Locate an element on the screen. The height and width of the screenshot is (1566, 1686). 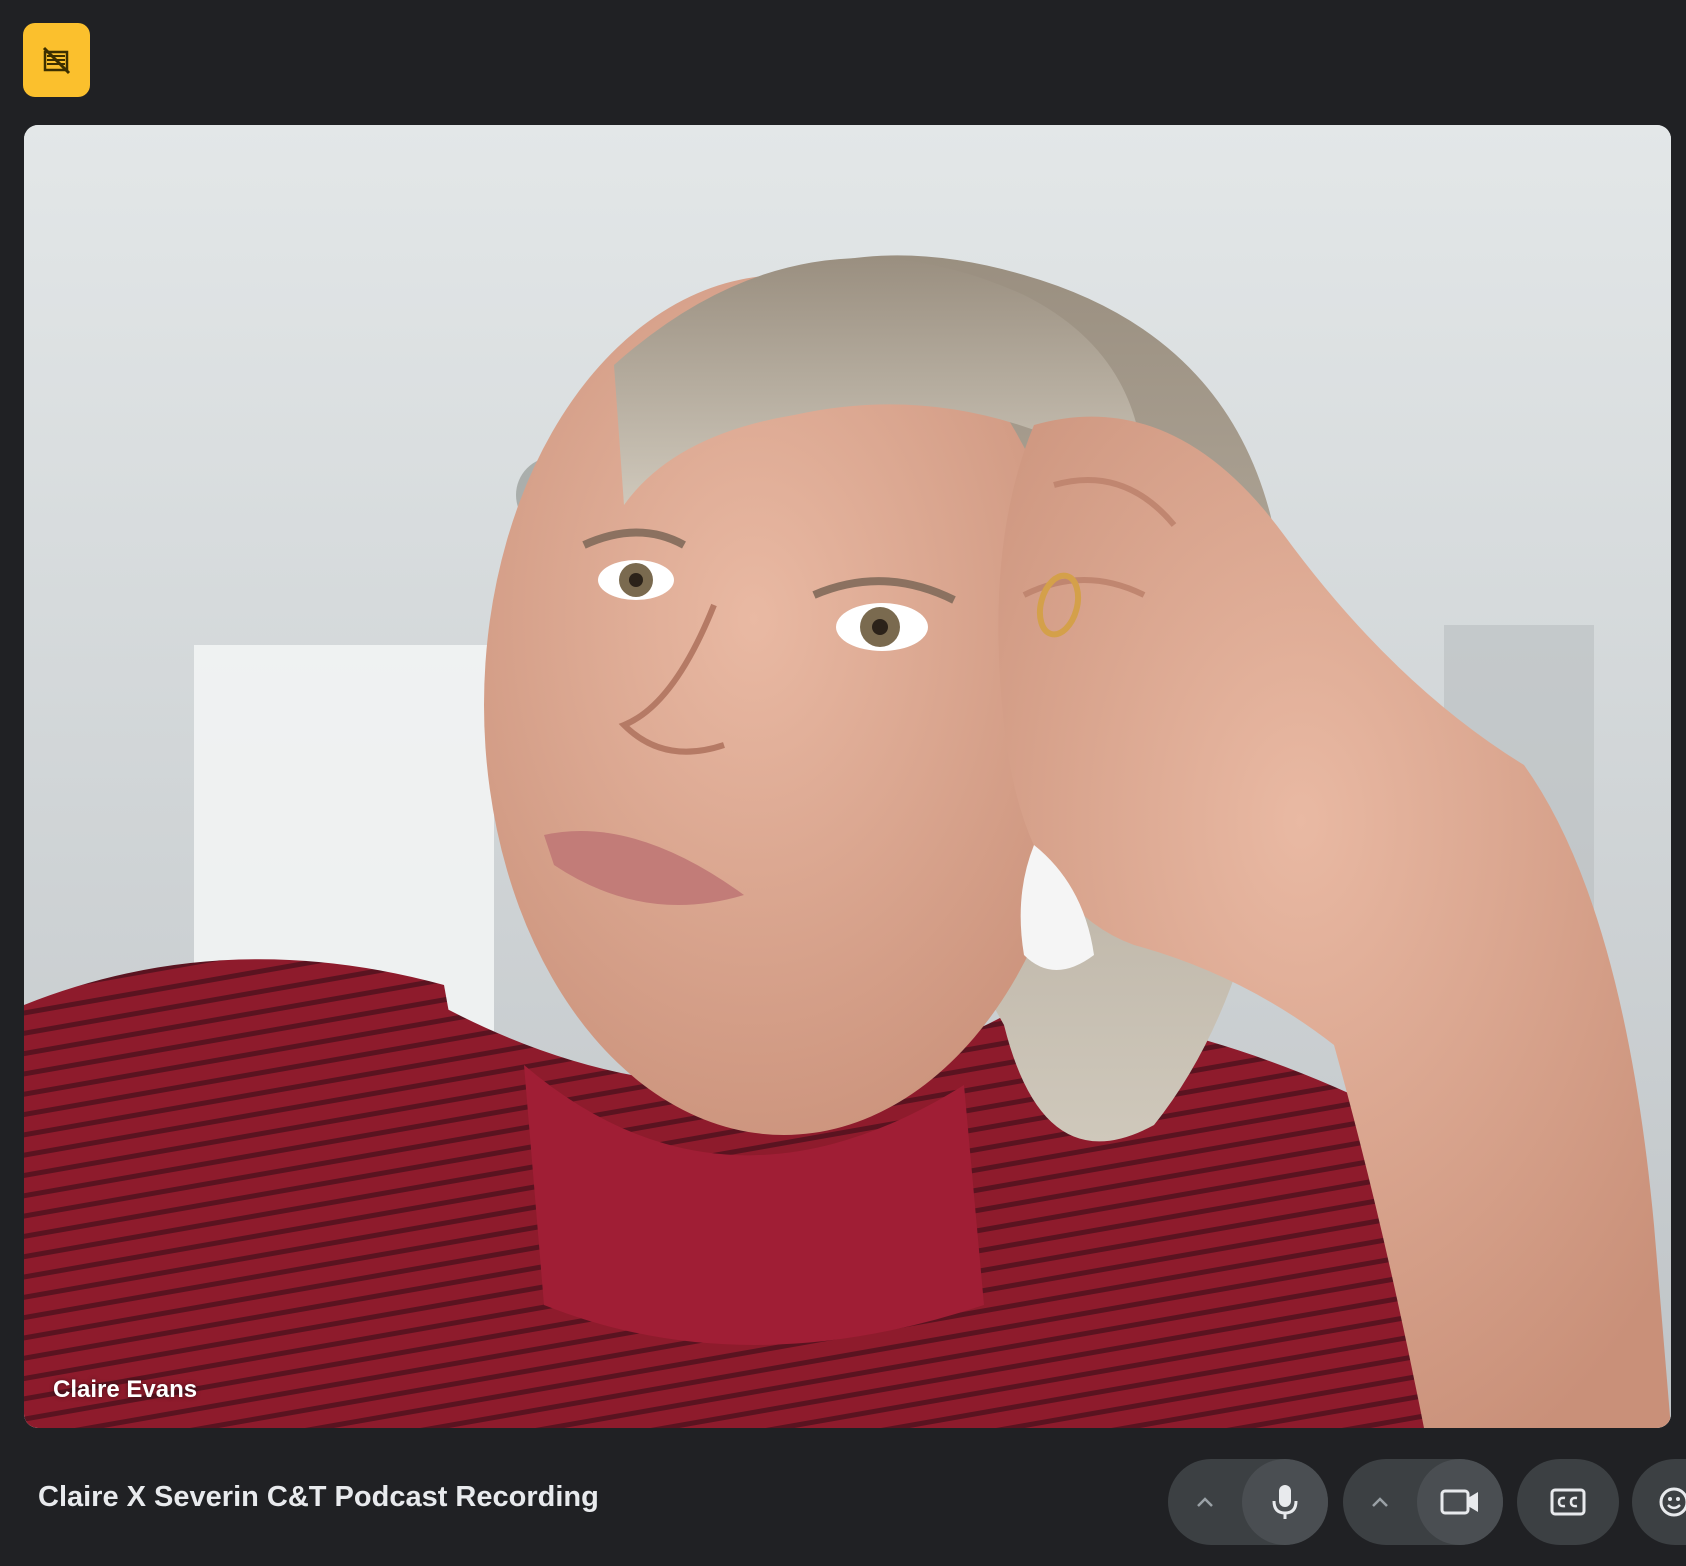
participant-name-label: Claire Evans is located at coordinates (125, 1389).